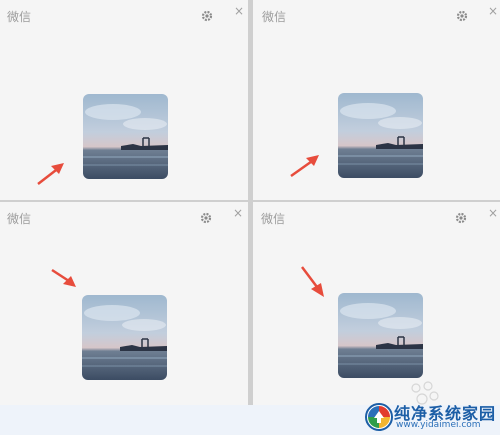 The height and width of the screenshot is (435, 500). What do you see at coordinates (379, 417) in the screenshot?
I see `site-logo-icon` at bounding box center [379, 417].